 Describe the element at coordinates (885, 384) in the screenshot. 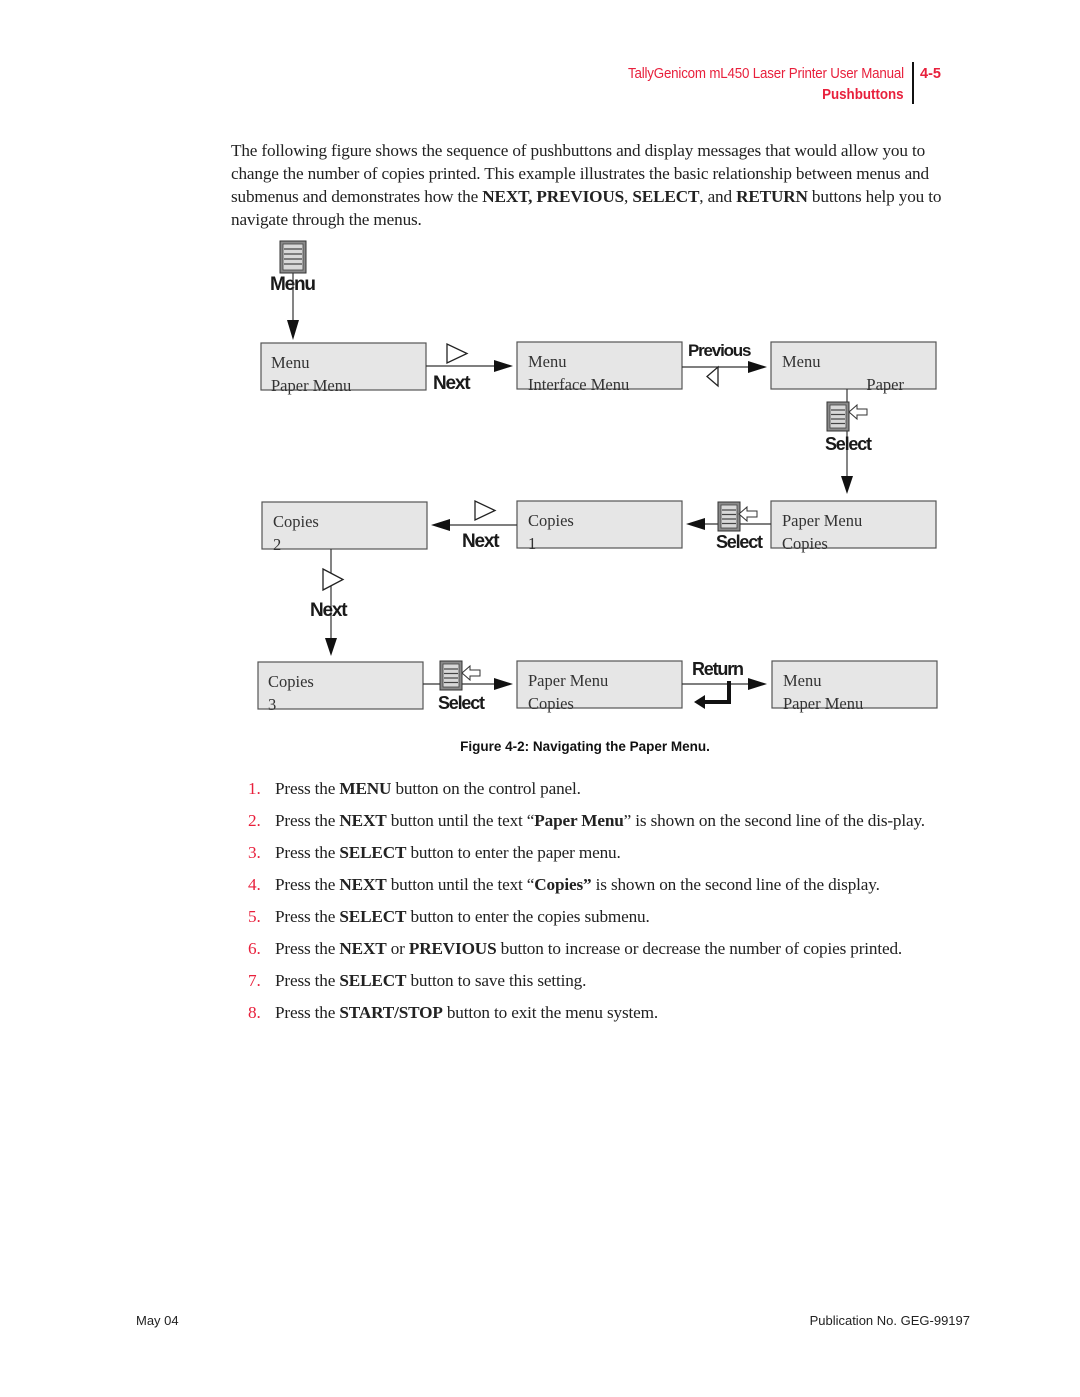

I see `svg-text: Paper` at that location.